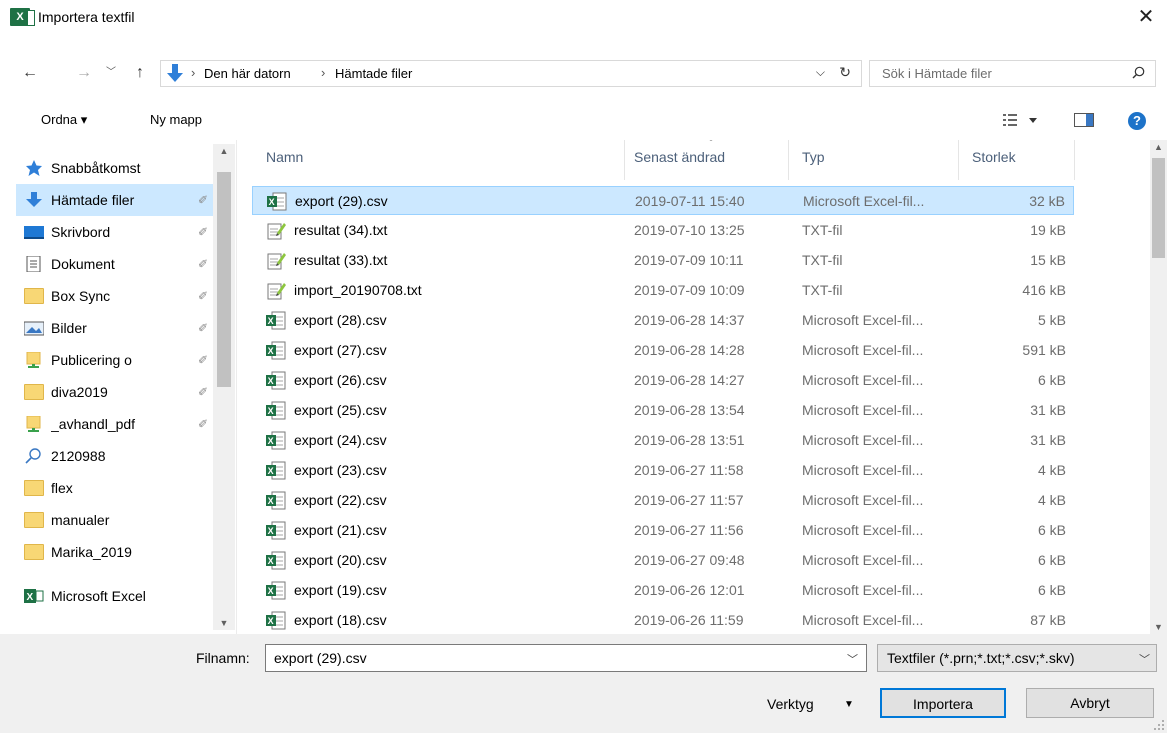  I want to click on column-header-modified: Senast ändrad, so click(679, 157).